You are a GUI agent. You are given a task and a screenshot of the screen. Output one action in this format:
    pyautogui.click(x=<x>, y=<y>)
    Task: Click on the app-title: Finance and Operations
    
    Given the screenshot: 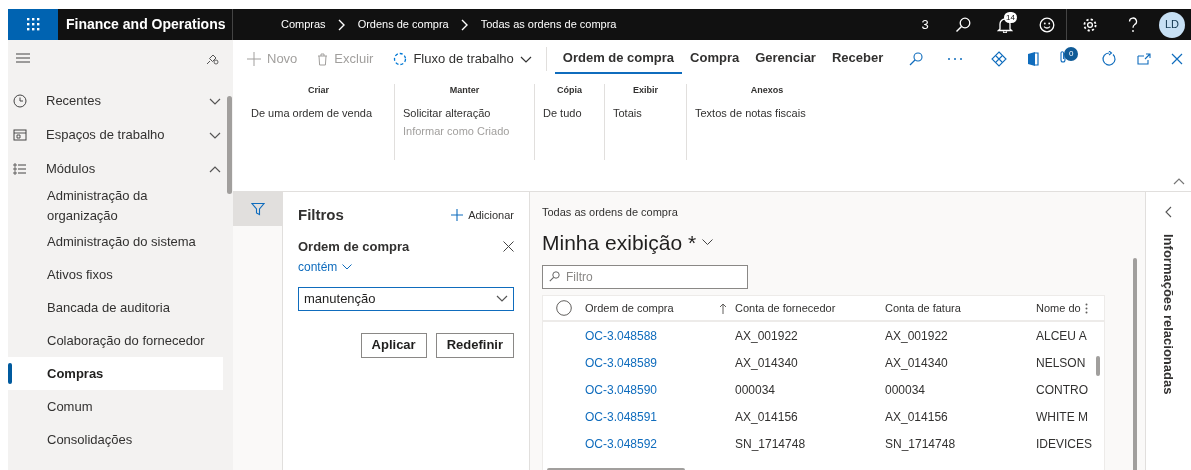 What is the action you would take?
    pyautogui.click(x=146, y=24)
    